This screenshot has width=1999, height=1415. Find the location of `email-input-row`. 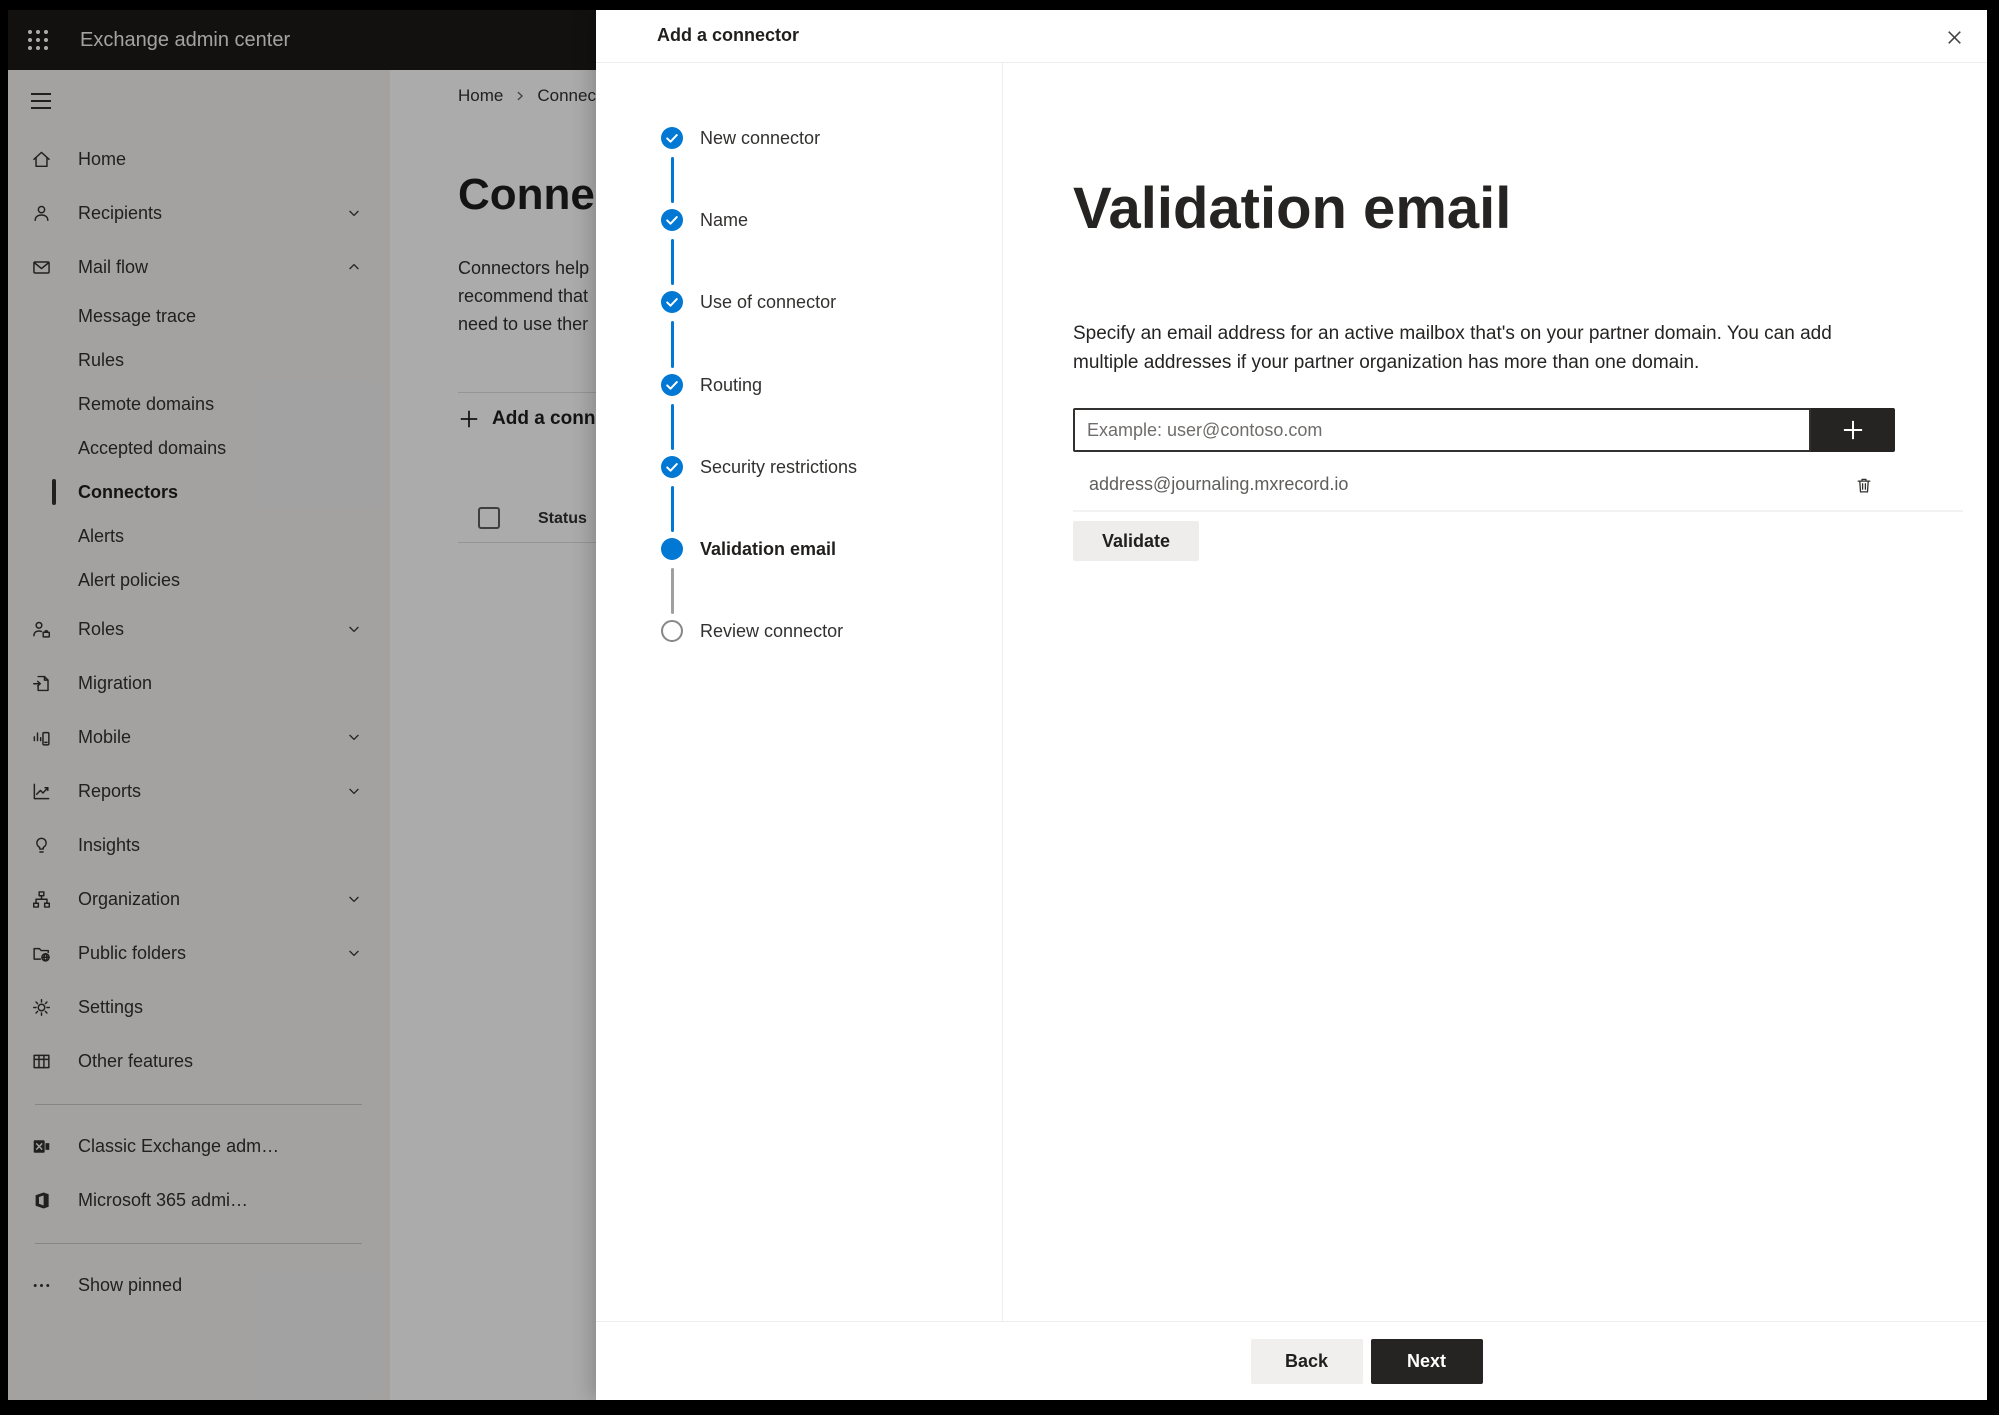

email-input-row is located at coordinates (1484, 430).